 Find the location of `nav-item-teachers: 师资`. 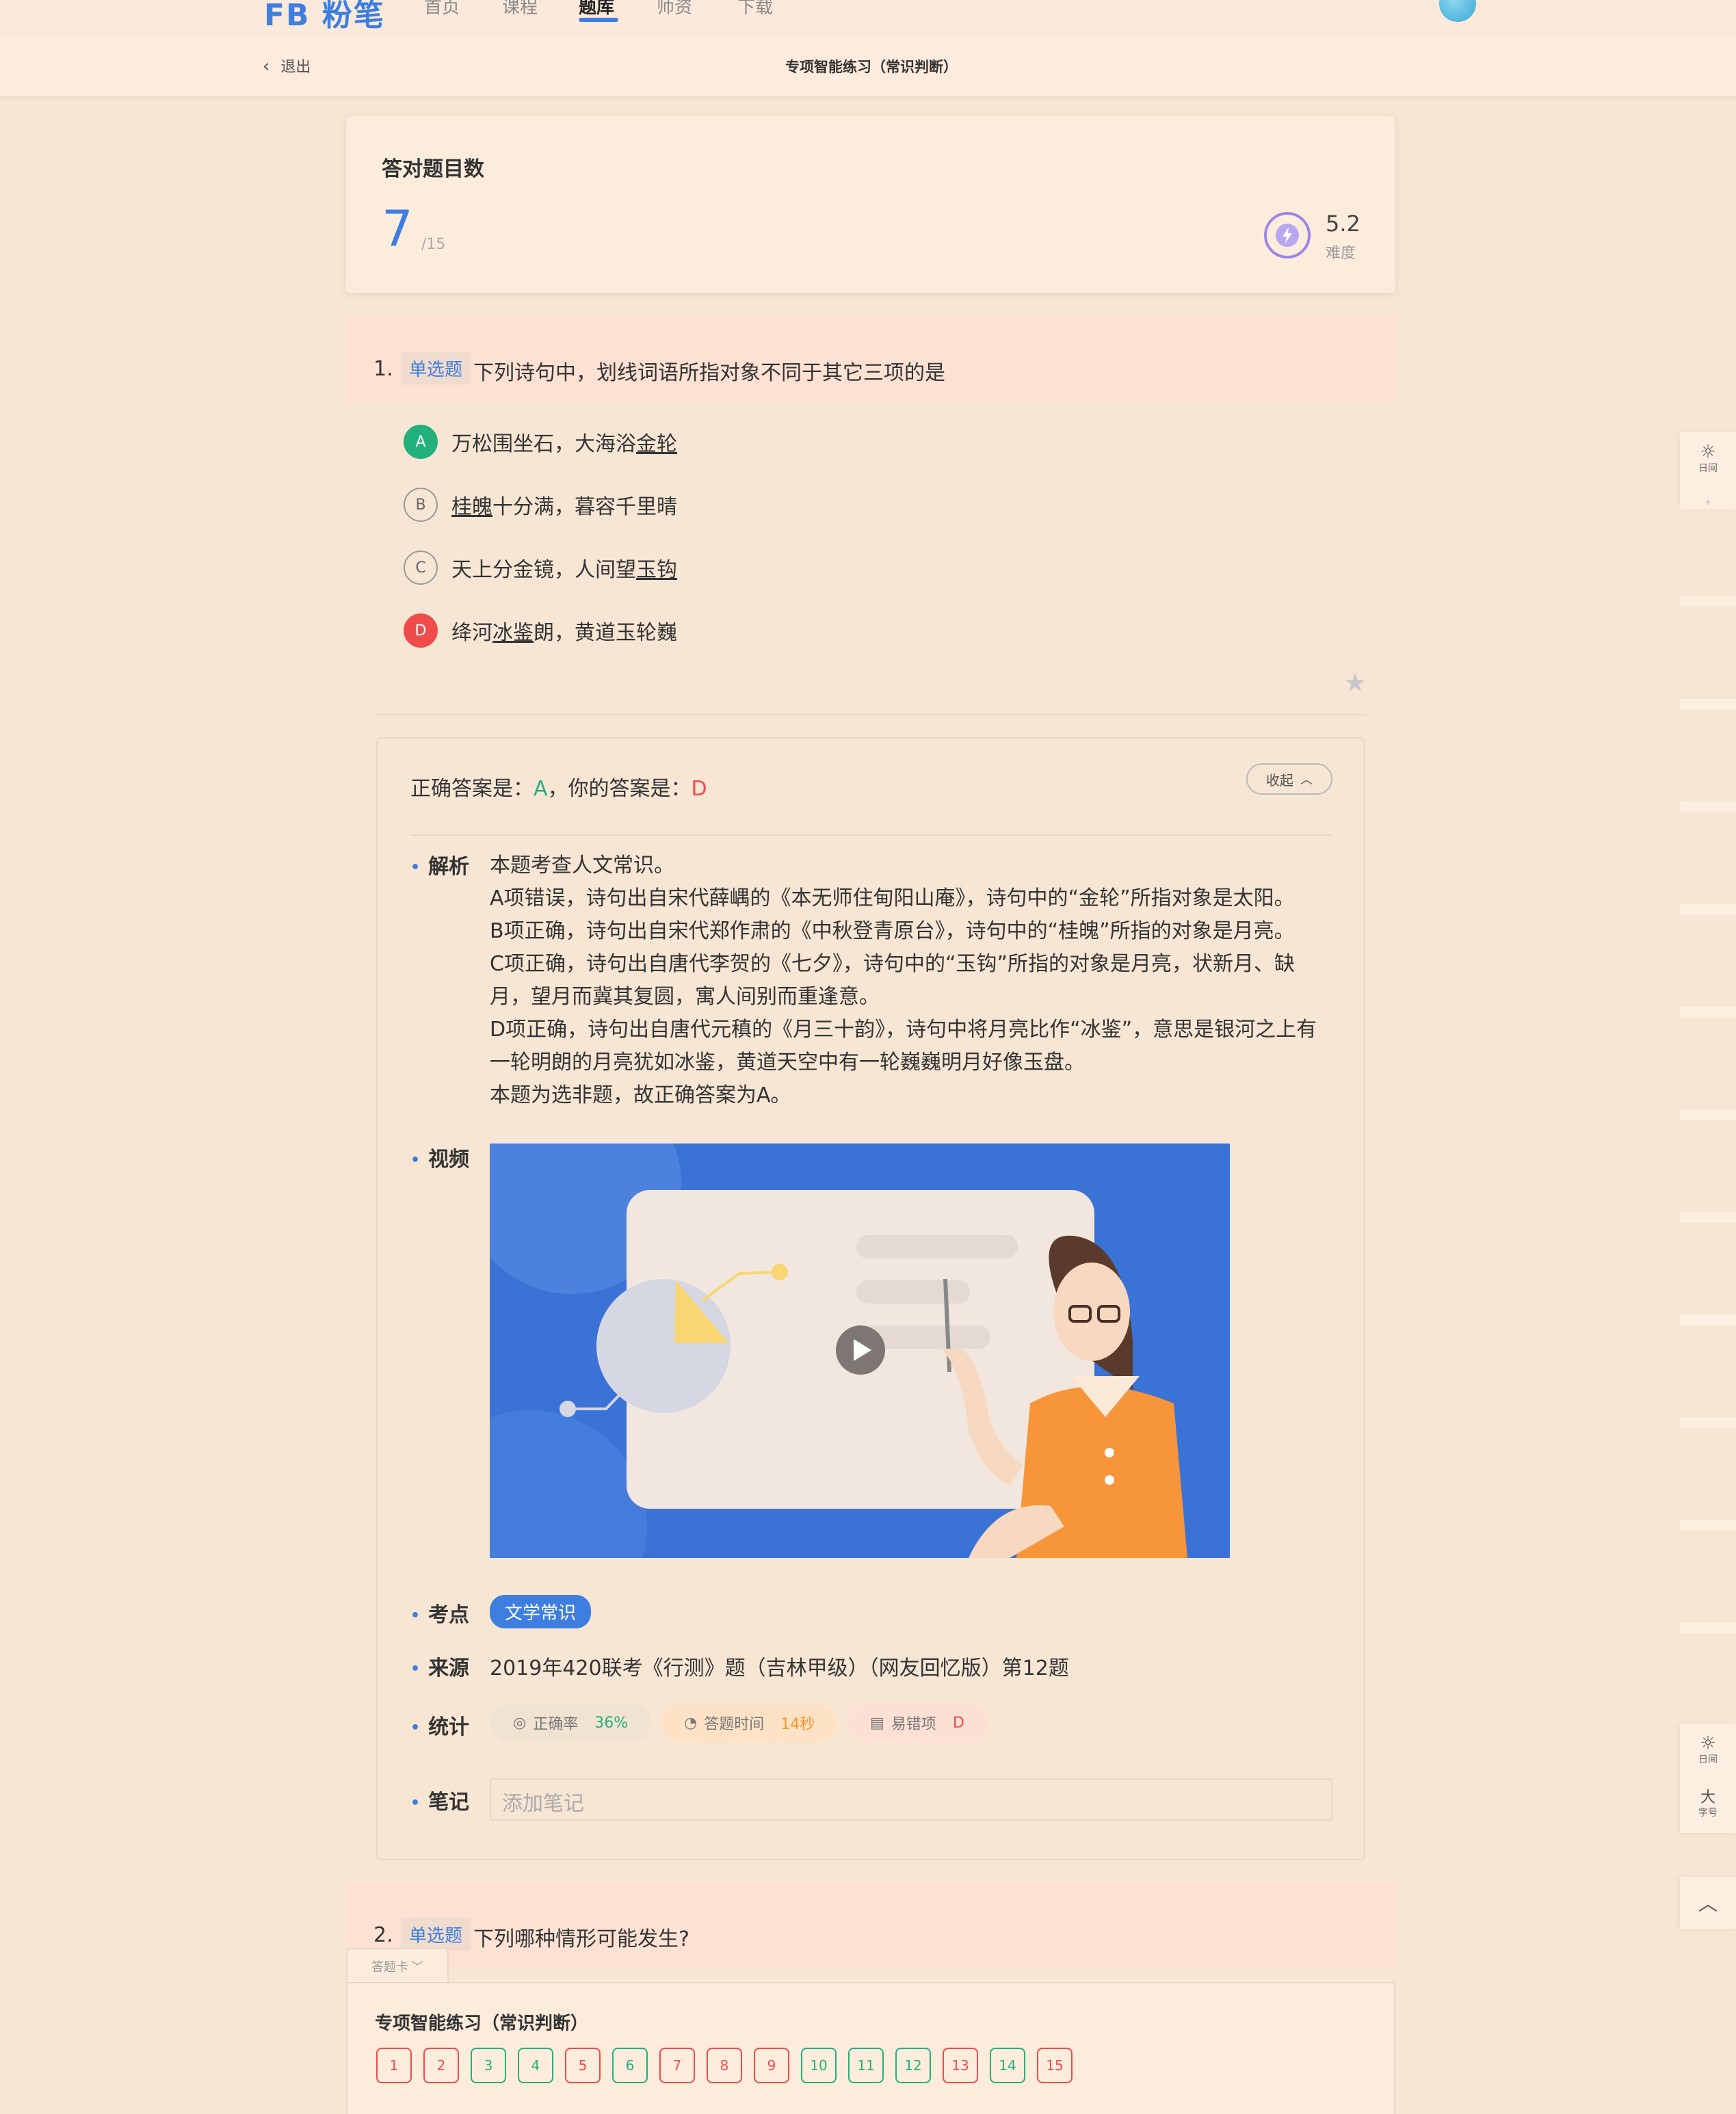

nav-item-teachers: 师资 is located at coordinates (674, 9).